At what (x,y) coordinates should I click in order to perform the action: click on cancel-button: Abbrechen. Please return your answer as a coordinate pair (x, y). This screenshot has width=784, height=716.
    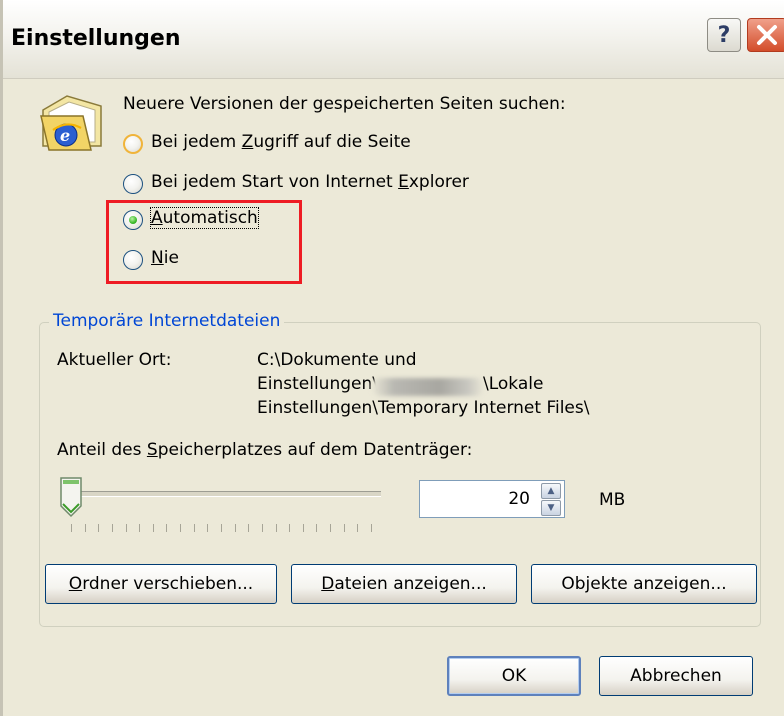
    Looking at the image, I should click on (676, 676).